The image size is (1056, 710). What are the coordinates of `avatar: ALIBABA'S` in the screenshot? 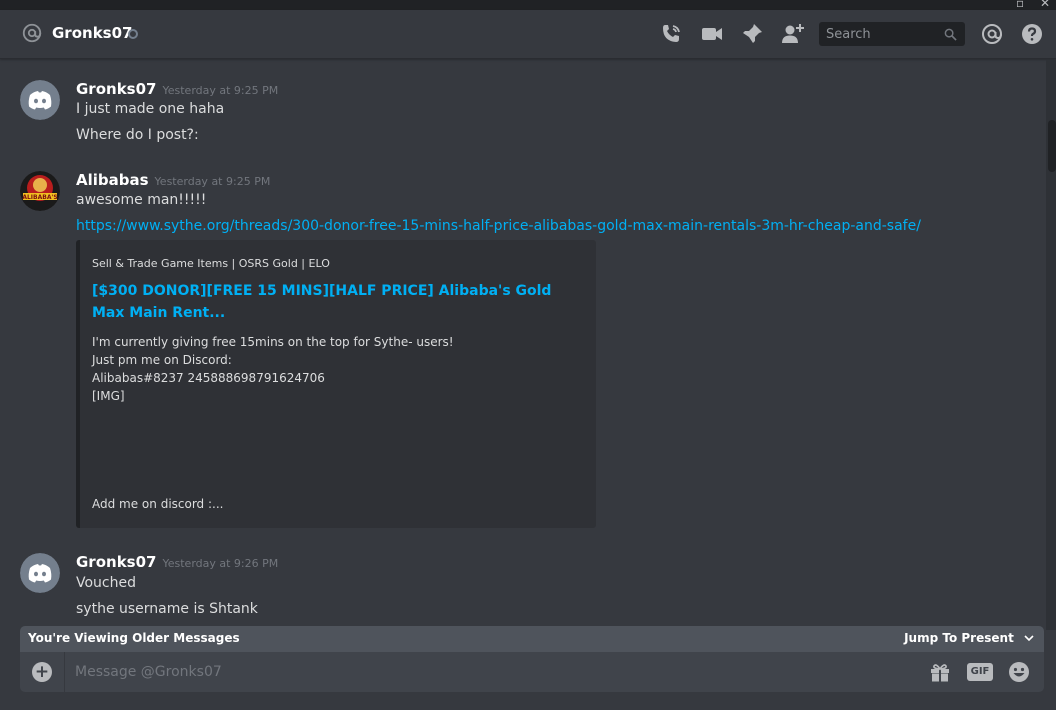 It's located at (40, 191).